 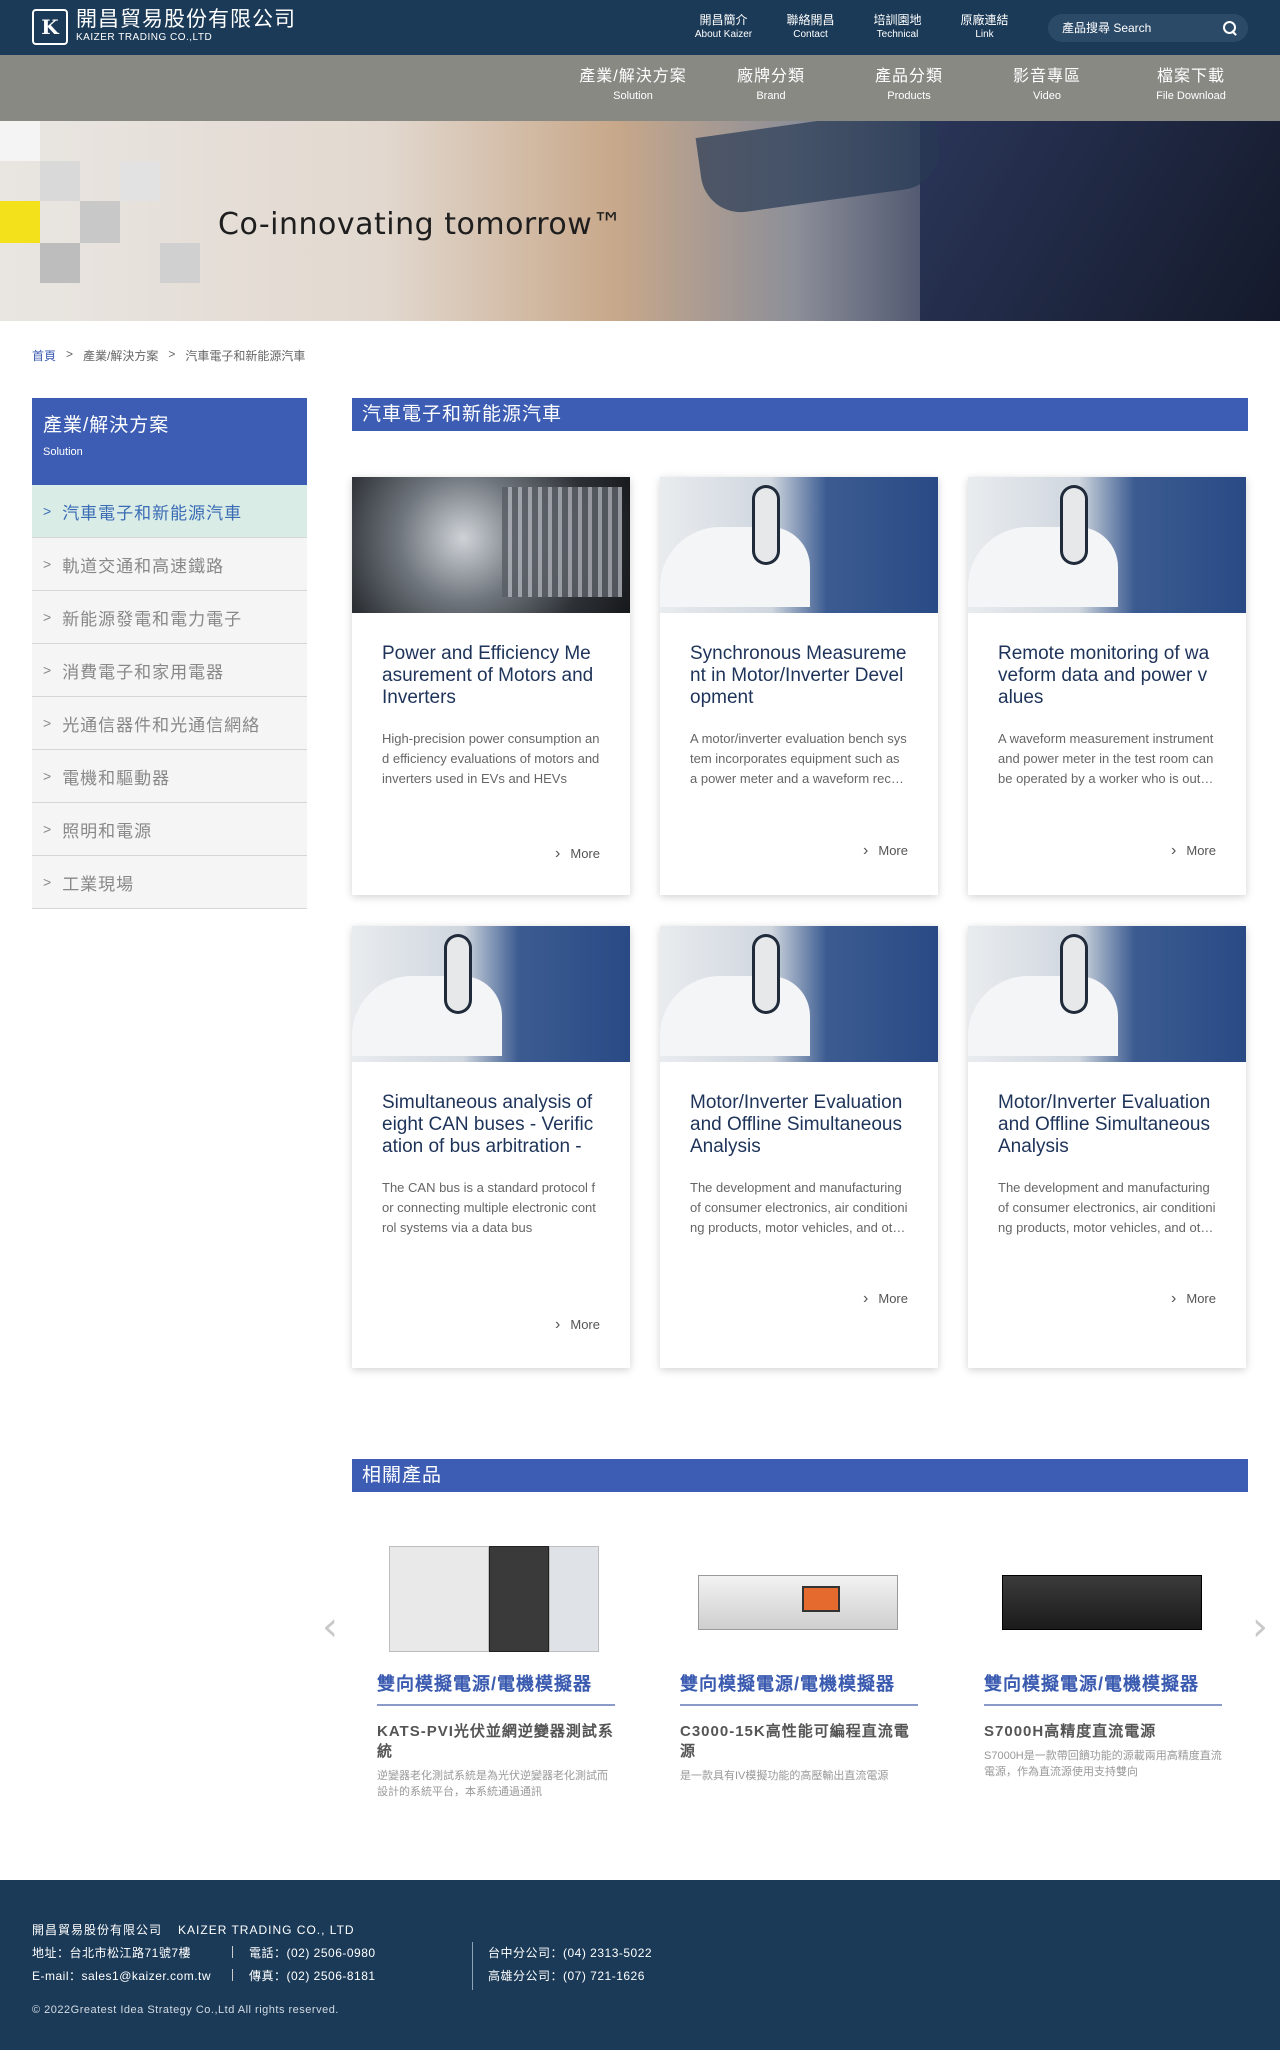 I want to click on sidebar-title: 產業/解決方案, so click(x=106, y=425).